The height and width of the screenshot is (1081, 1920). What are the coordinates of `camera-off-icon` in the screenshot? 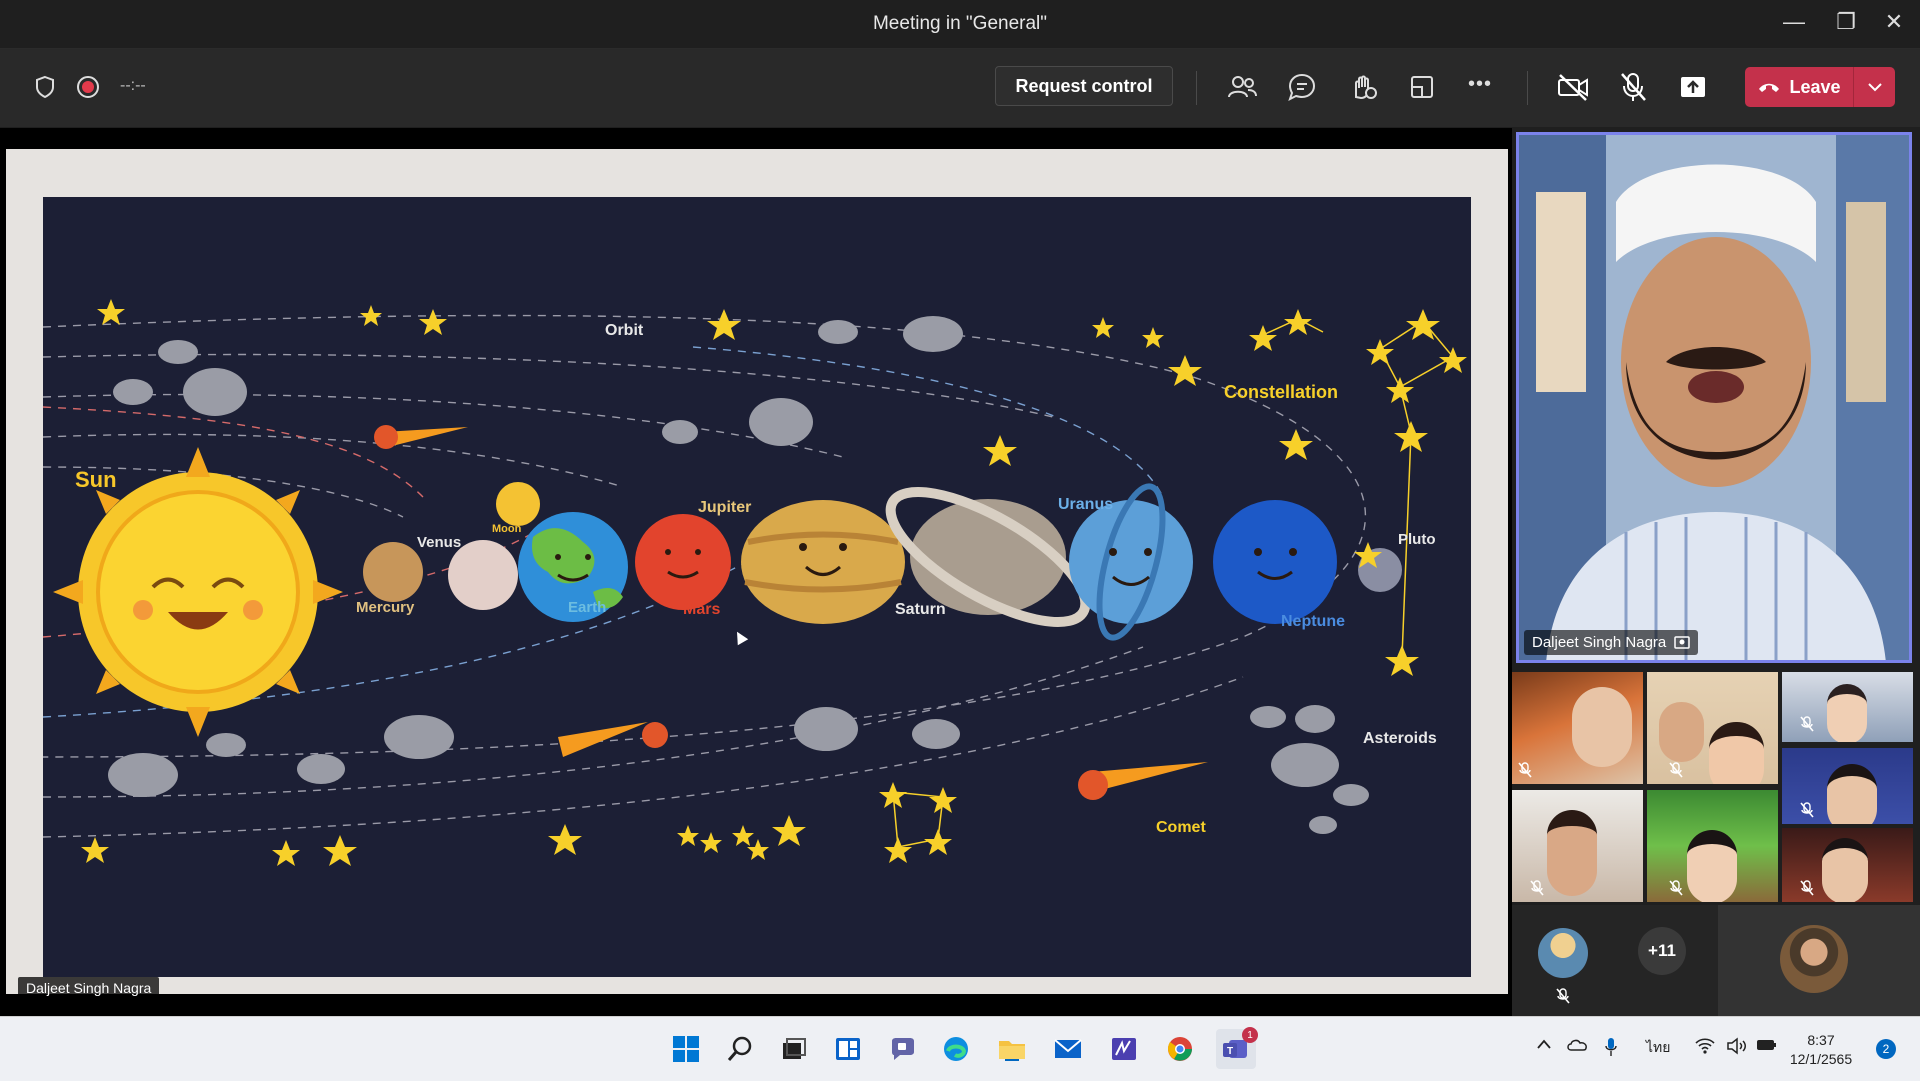 It's located at (1573, 87).